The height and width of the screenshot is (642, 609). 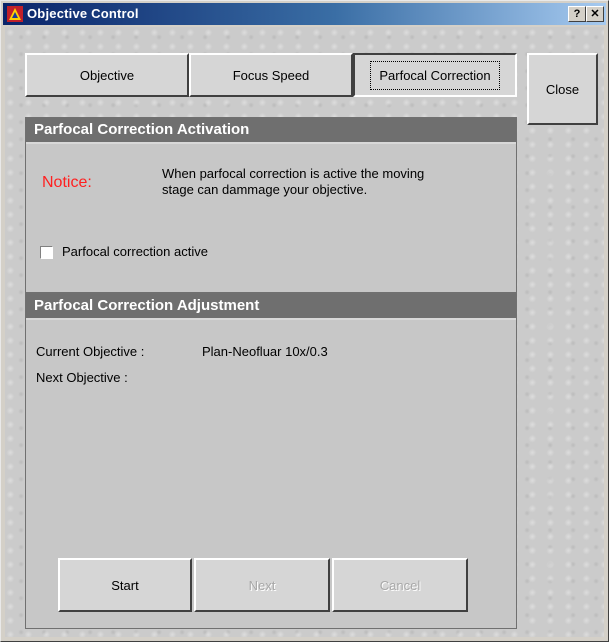 I want to click on start-button: Start, so click(x=125, y=585).